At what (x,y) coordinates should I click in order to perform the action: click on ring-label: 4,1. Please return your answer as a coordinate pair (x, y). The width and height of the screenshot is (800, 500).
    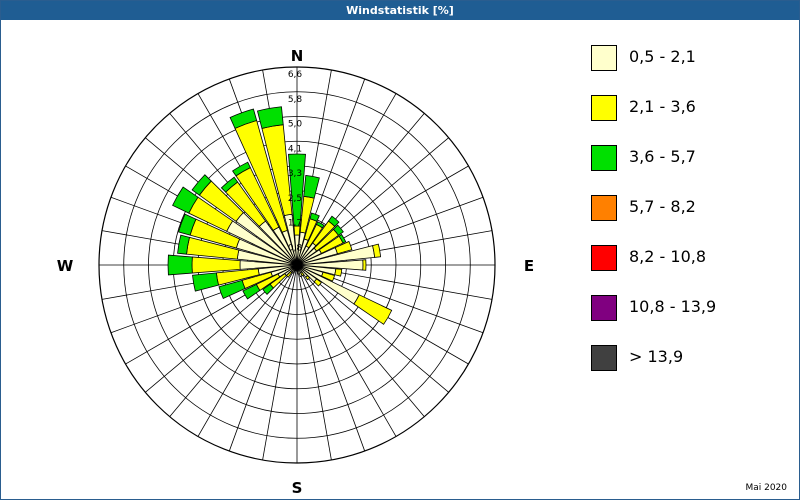
    Looking at the image, I should click on (295, 149).